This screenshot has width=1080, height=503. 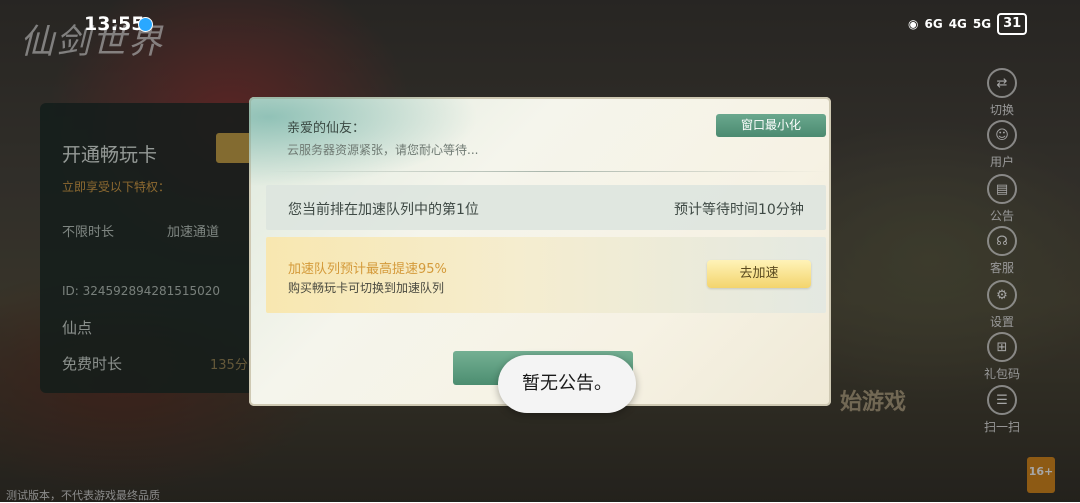 What do you see at coordinates (759, 274) in the screenshot?
I see `go-boost-button: 去加速` at bounding box center [759, 274].